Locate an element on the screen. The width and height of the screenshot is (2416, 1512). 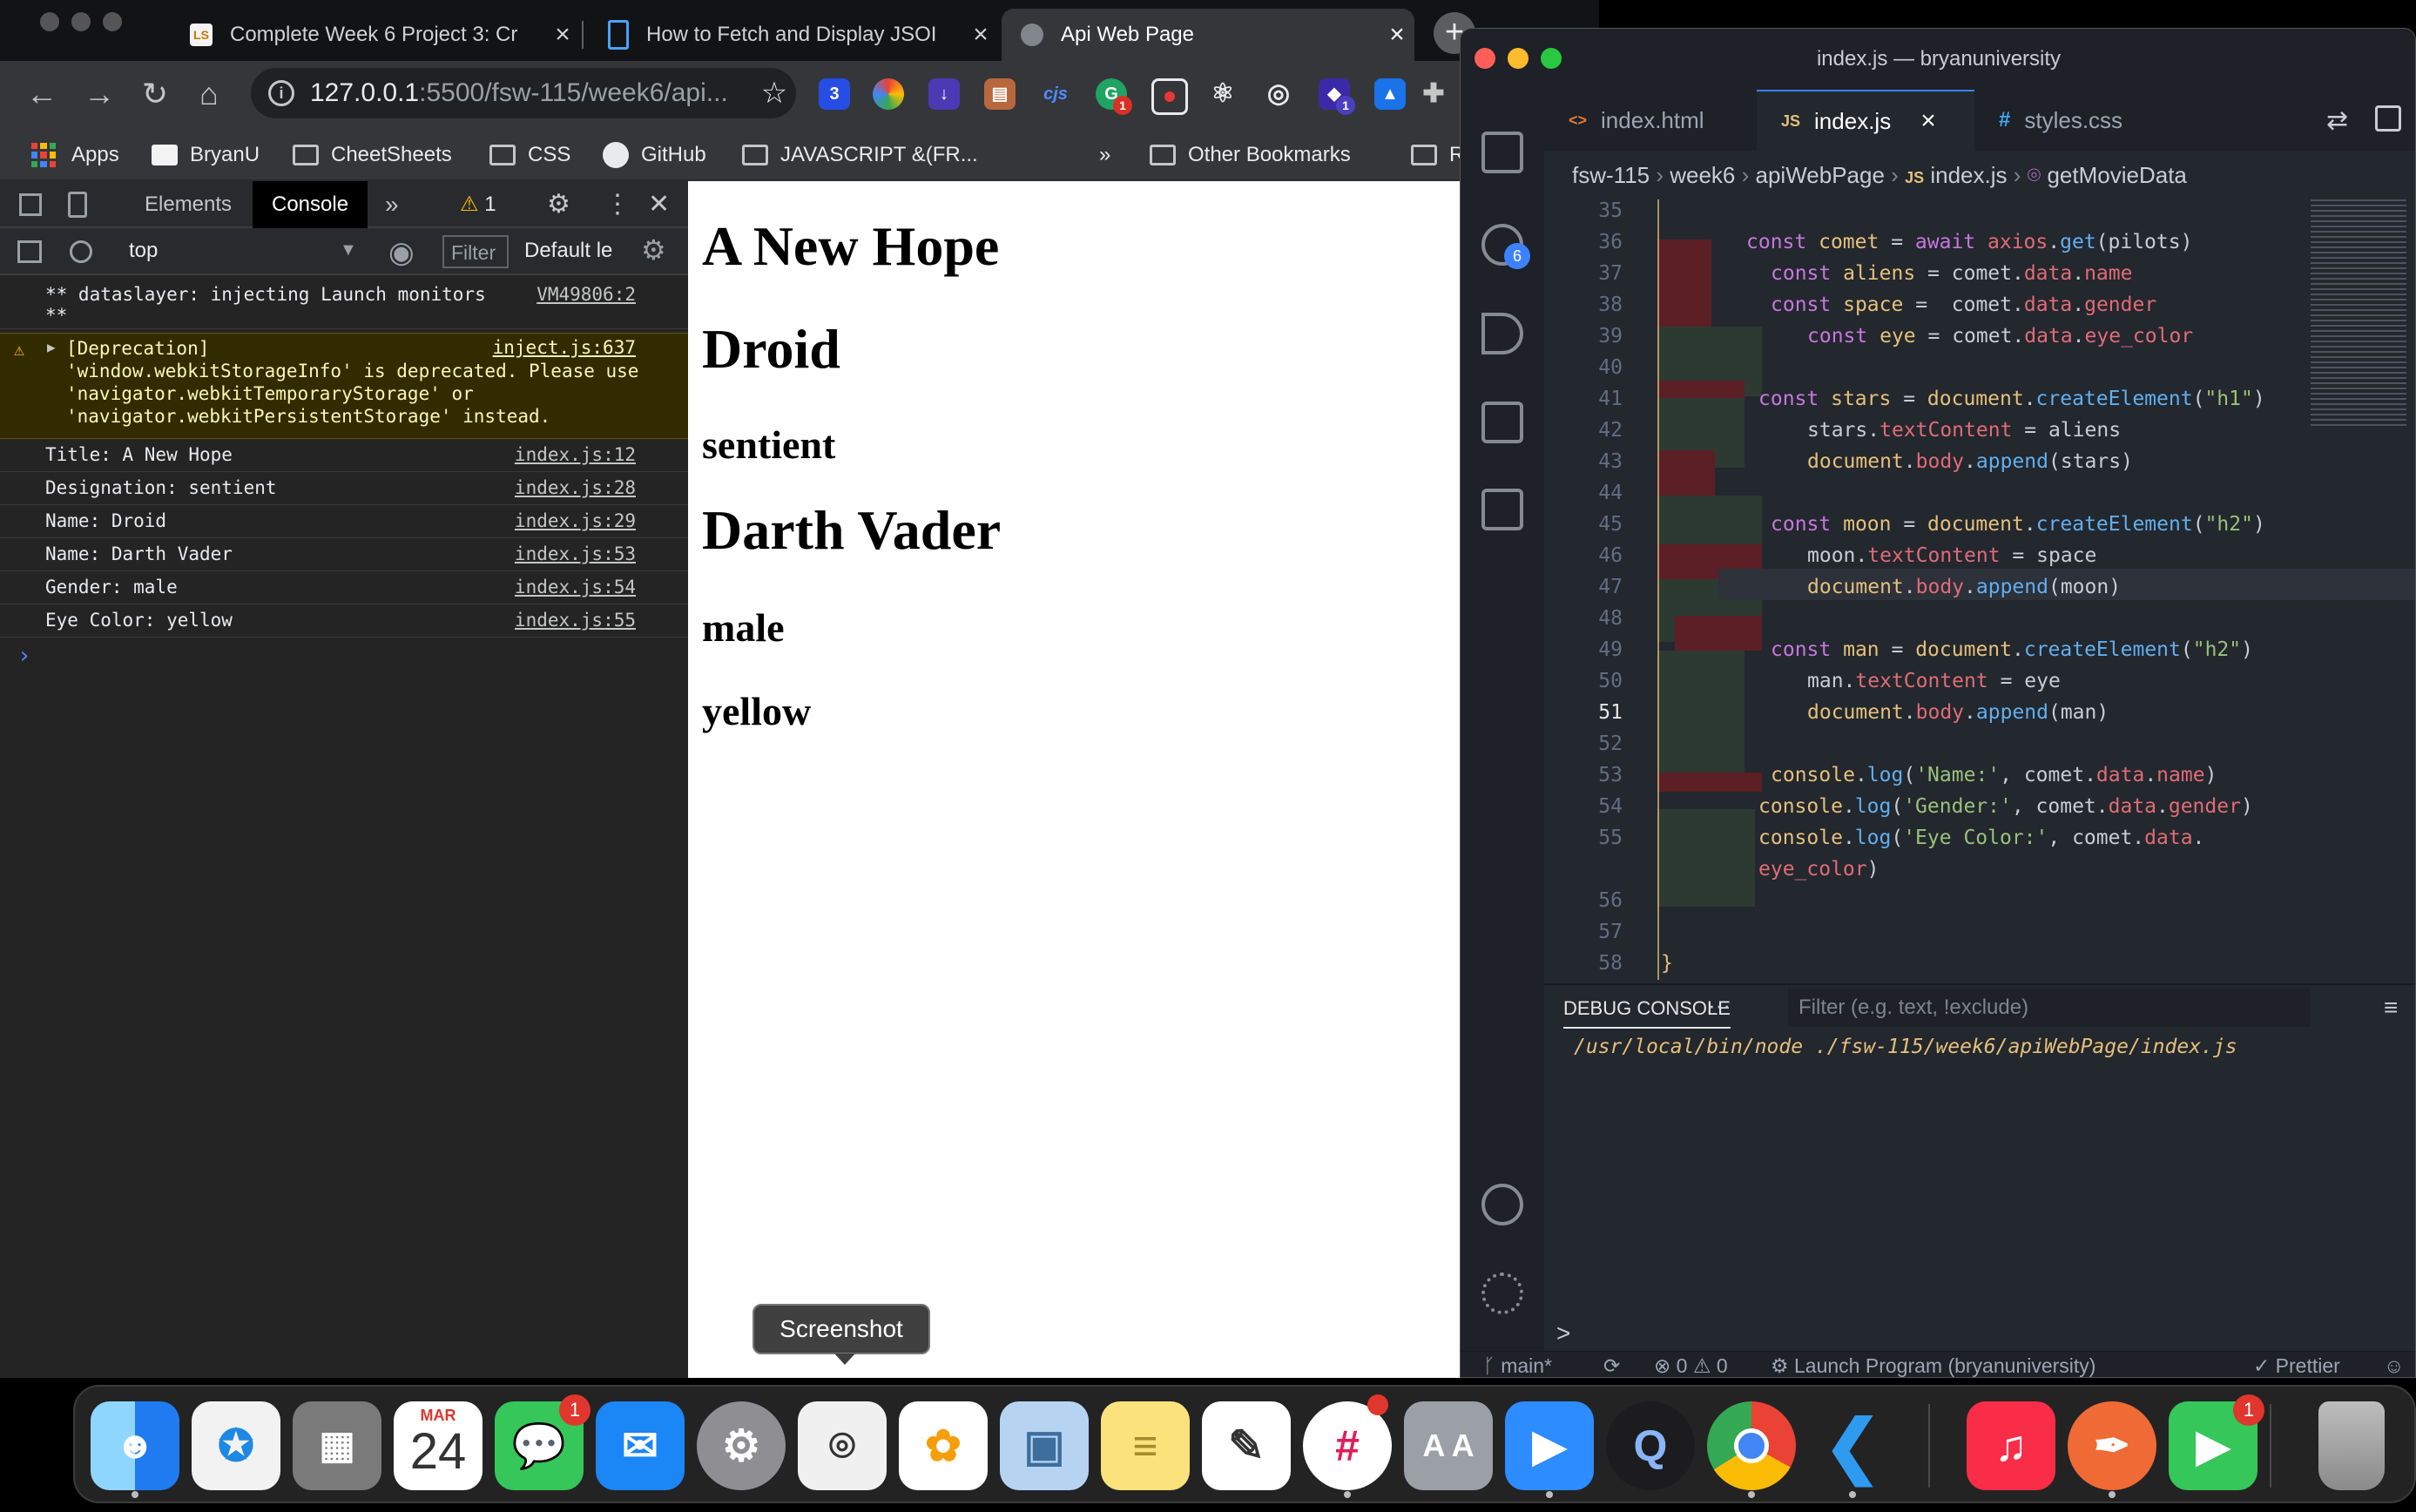
kebab-menu-icon: ⋮ is located at coordinates (617, 204).